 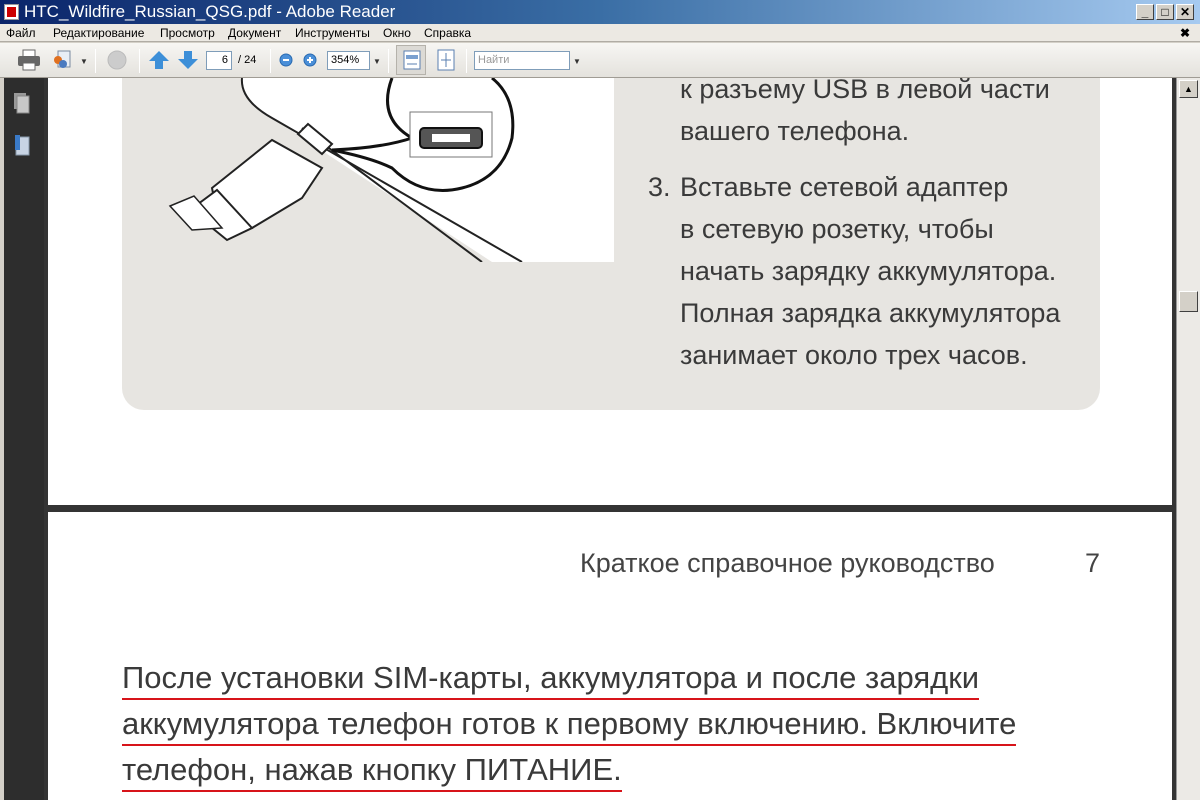 I want to click on fit-page-icon, so click(x=446, y=60).